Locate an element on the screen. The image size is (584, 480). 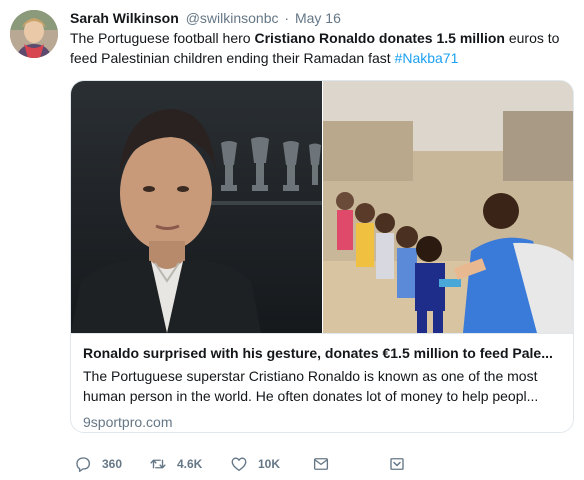
reply-count: 360 is located at coordinates (112, 464).